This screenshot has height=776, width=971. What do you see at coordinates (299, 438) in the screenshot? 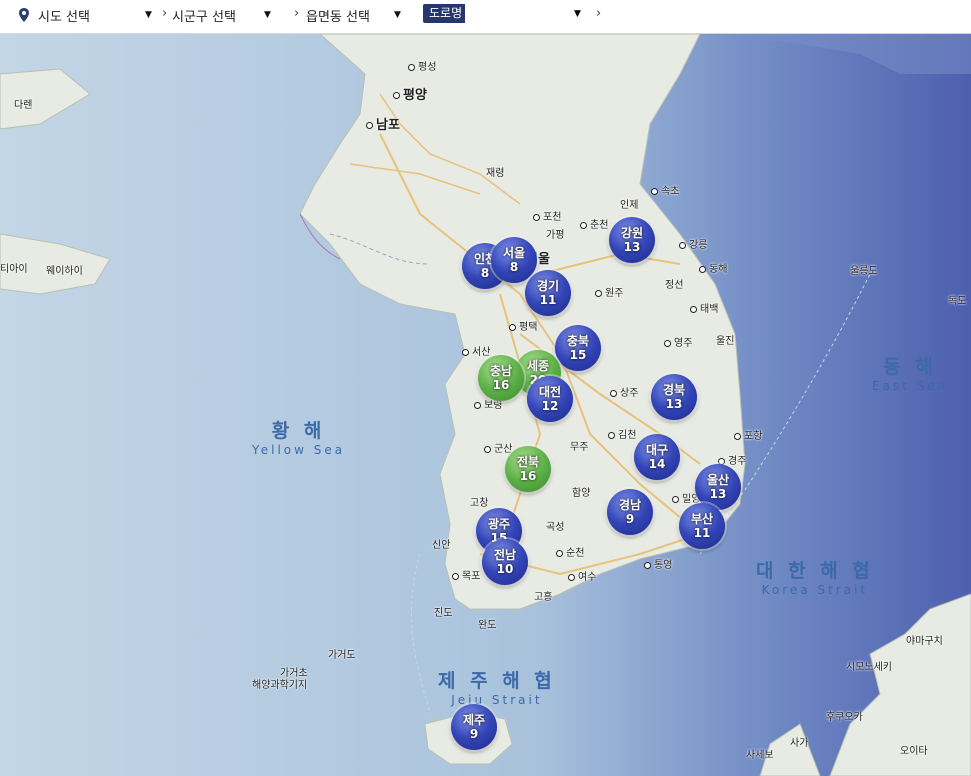
I see `yellow-sea-label: 황 해 Yellow Sea` at bounding box center [299, 438].